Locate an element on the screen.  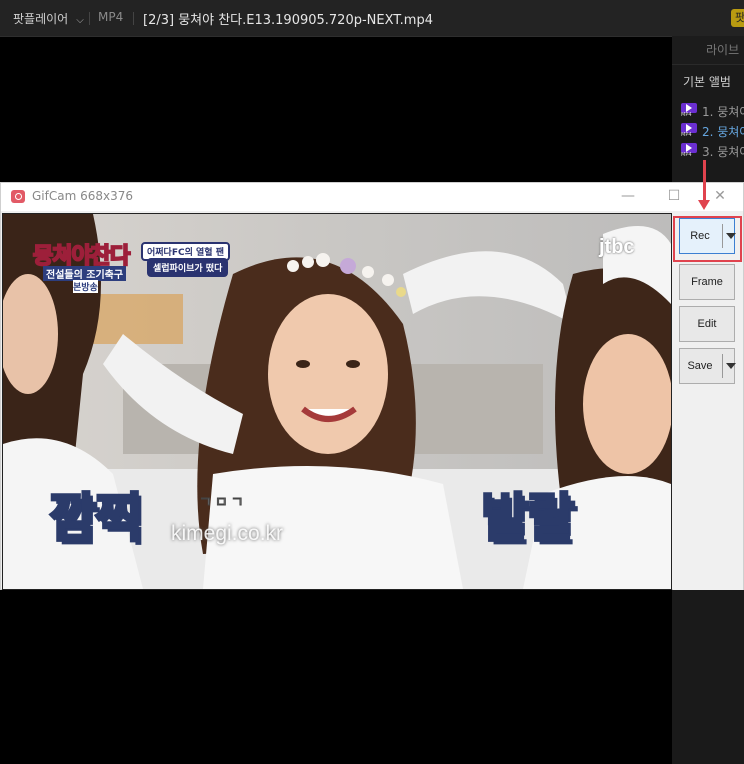
annotation-highlight-box is located at coordinates (707, 239).